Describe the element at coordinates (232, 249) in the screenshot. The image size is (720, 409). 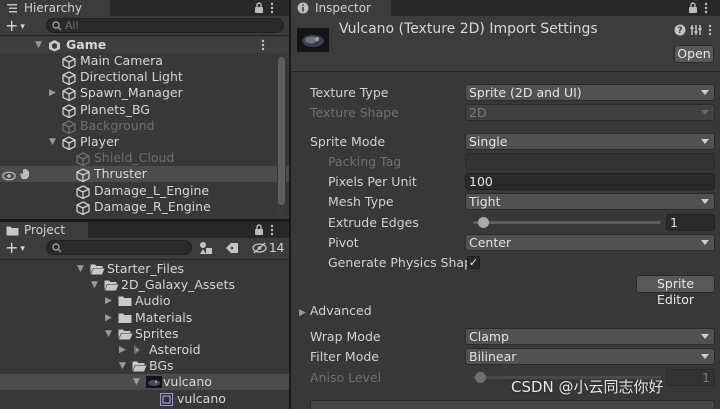
I see `filter-by-label-icon` at that location.